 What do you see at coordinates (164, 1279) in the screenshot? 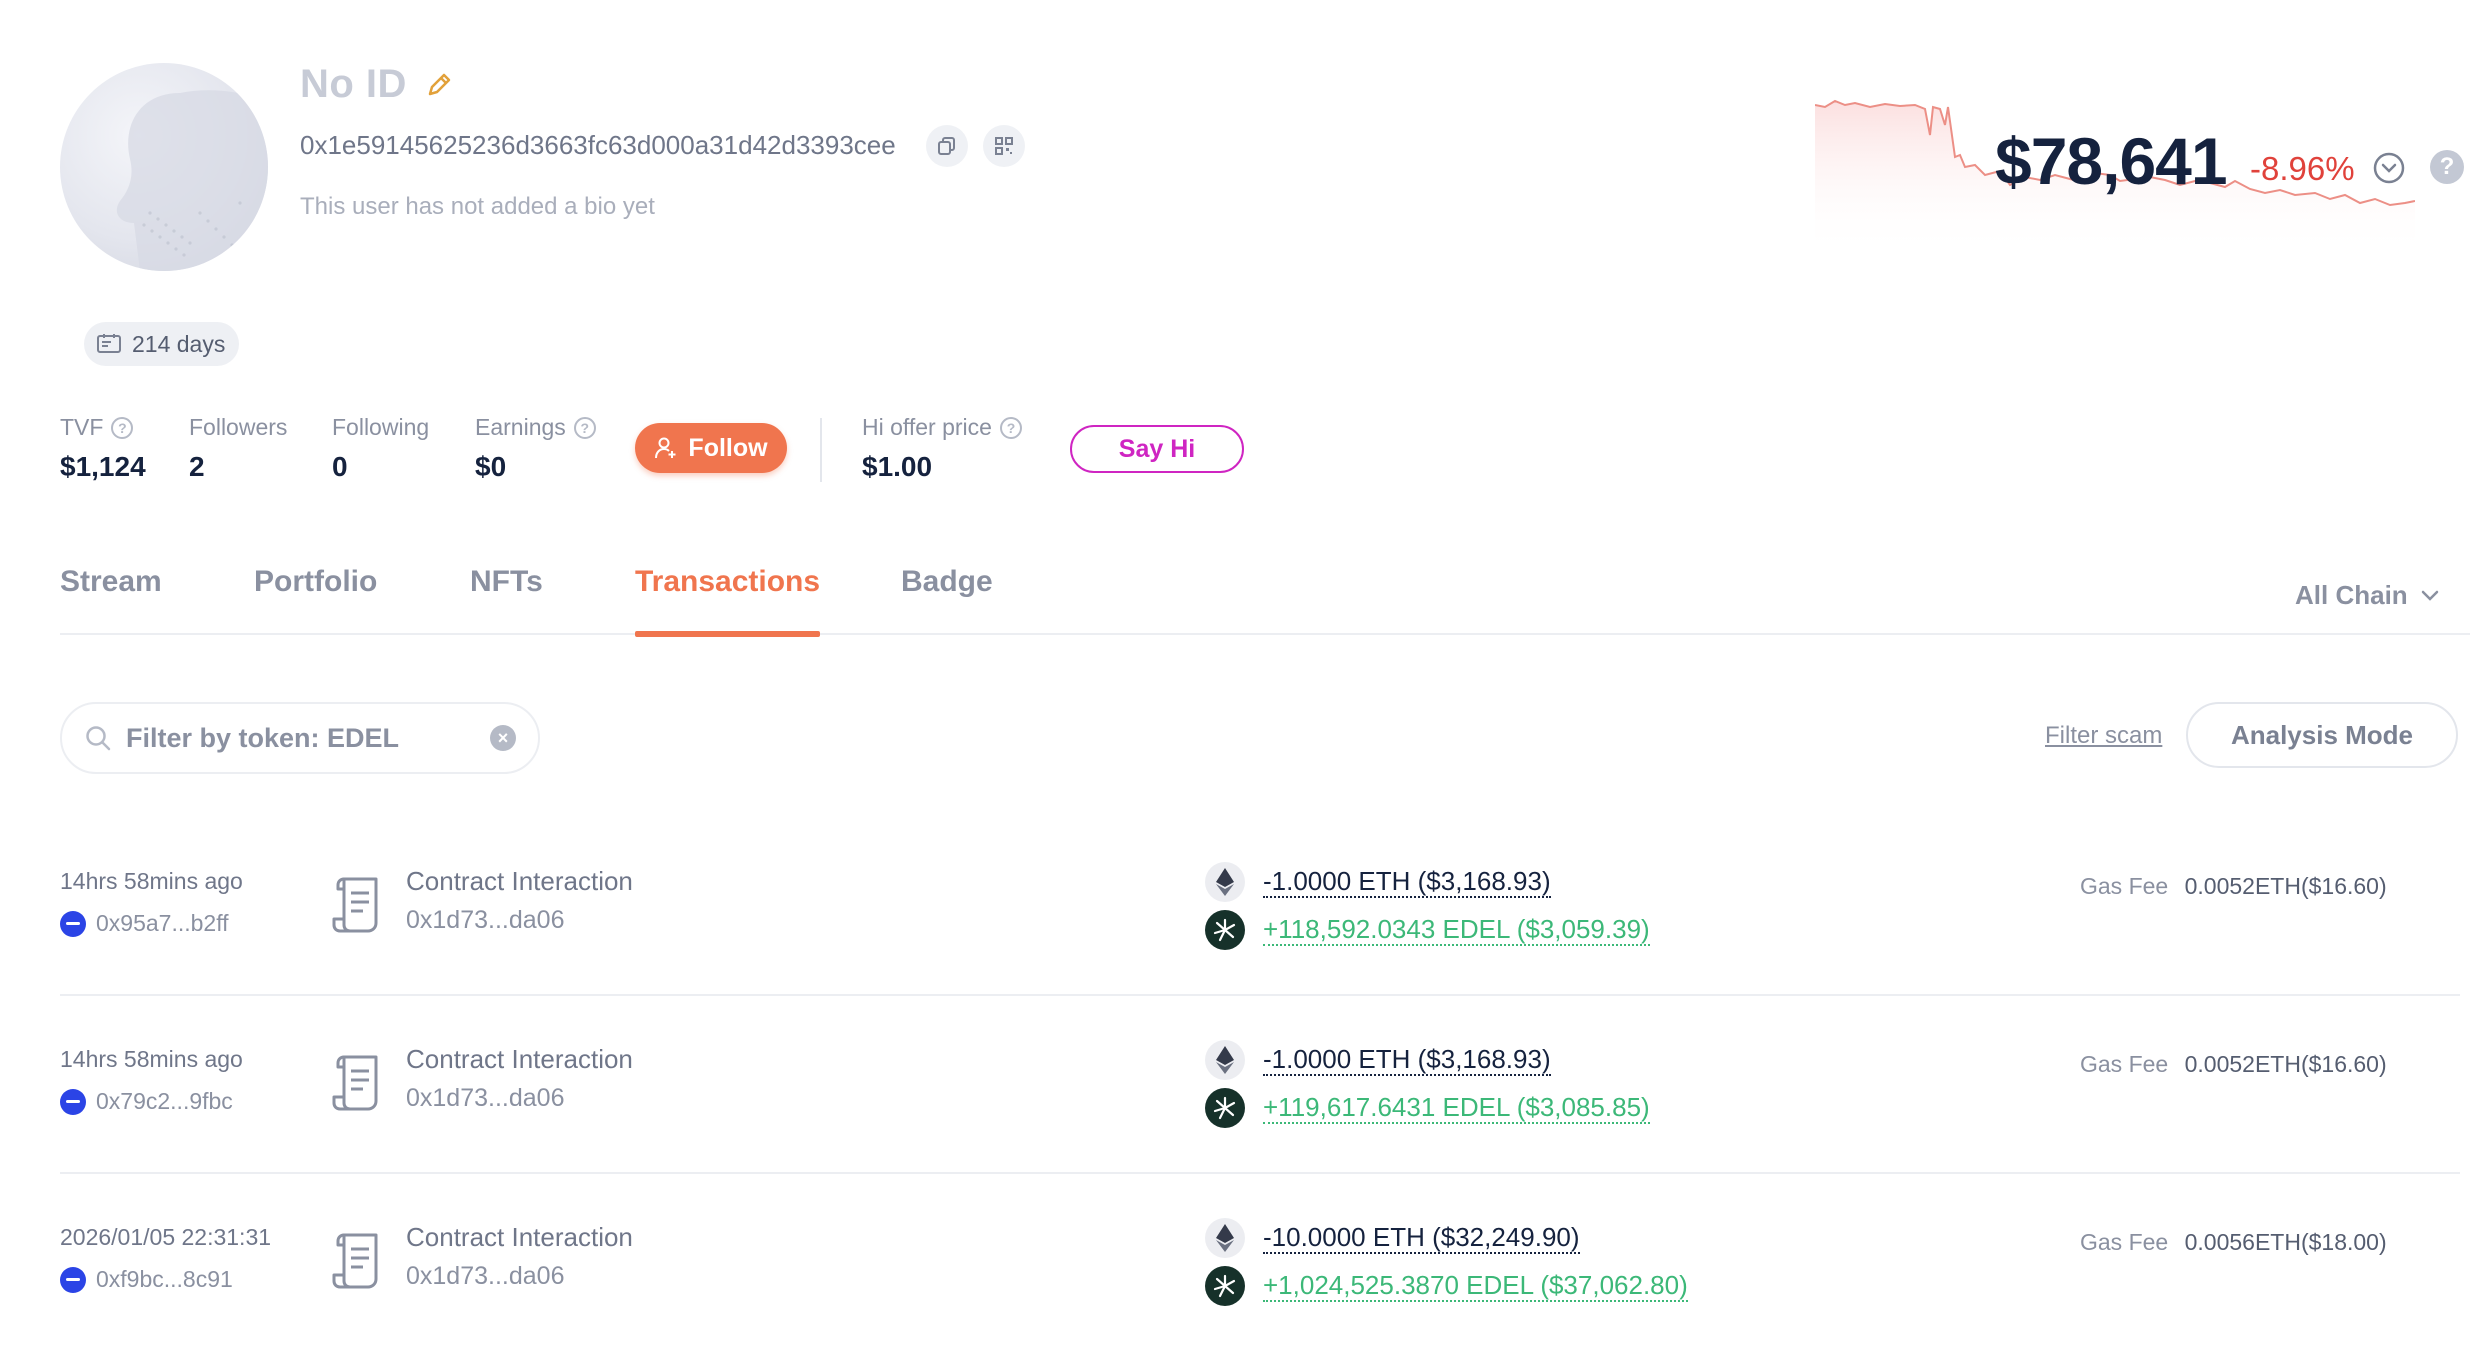
I see `tx-from-address: 0xf9bc...8c91` at bounding box center [164, 1279].